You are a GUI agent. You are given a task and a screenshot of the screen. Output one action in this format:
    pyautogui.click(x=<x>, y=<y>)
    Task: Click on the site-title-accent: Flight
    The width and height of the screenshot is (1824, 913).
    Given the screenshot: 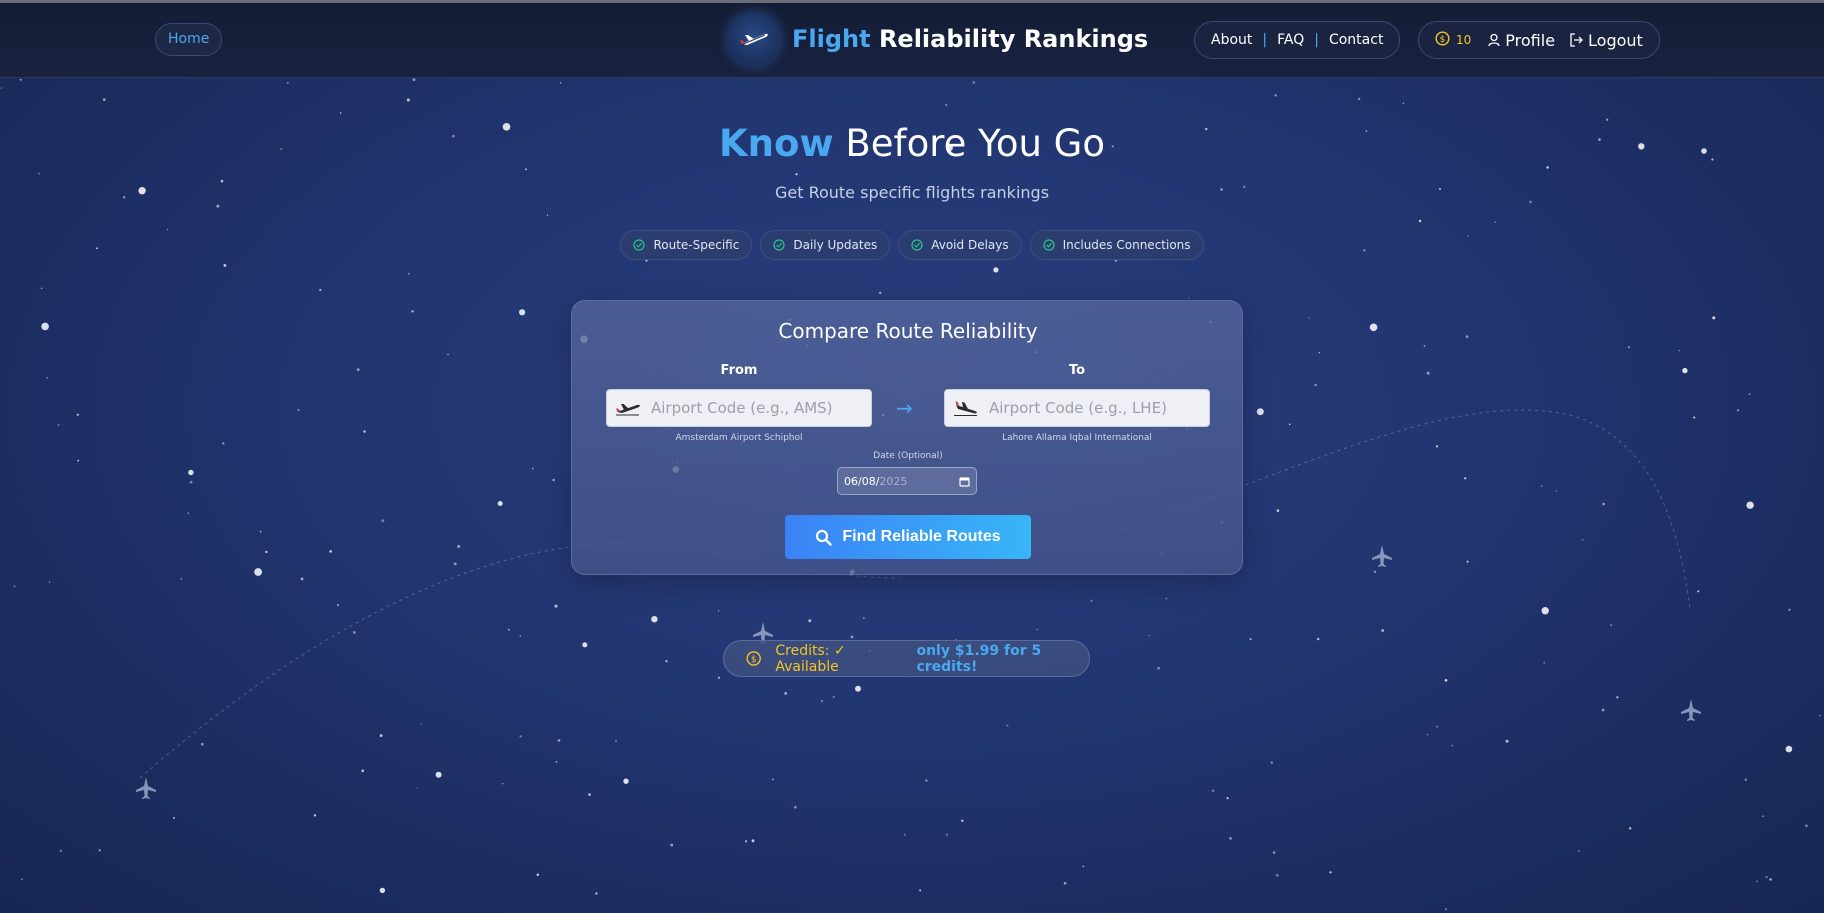 What is the action you would take?
    pyautogui.click(x=831, y=39)
    